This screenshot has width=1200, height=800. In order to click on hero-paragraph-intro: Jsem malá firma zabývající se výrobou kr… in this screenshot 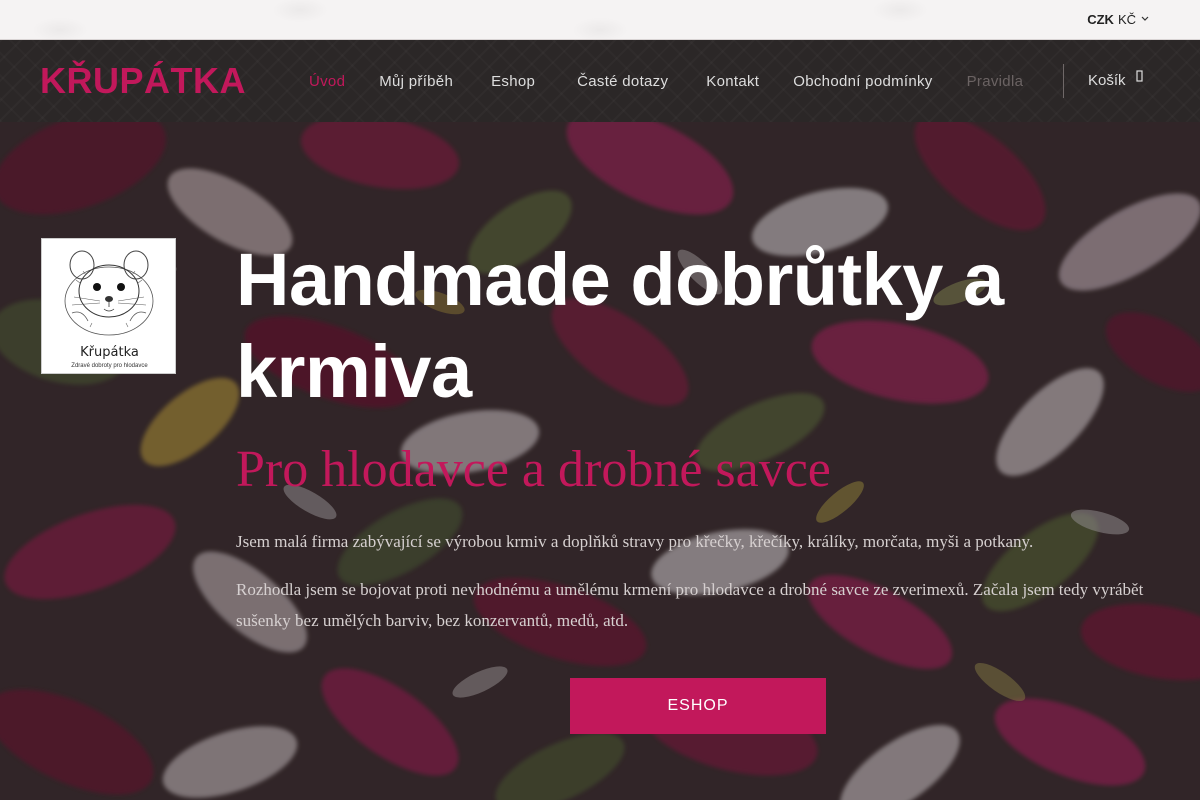, I will do `click(635, 541)`.